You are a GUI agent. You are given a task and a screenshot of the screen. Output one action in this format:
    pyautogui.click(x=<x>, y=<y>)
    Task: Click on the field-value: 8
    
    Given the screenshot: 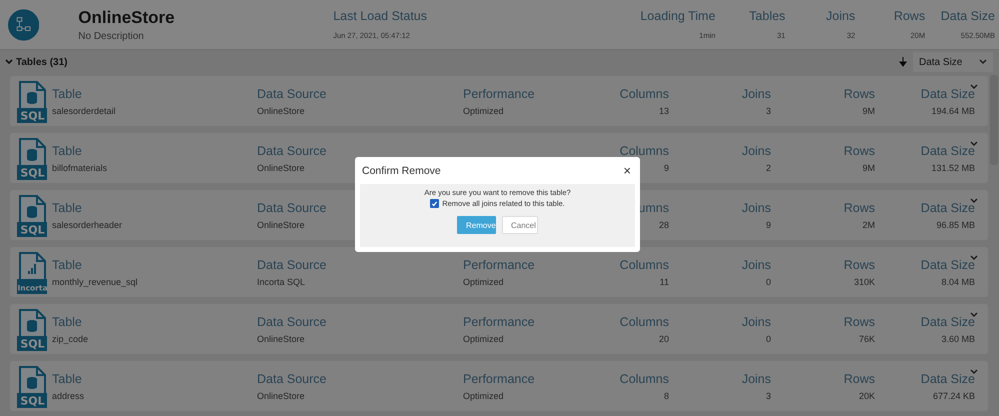 What is the action you would take?
    pyautogui.click(x=666, y=395)
    